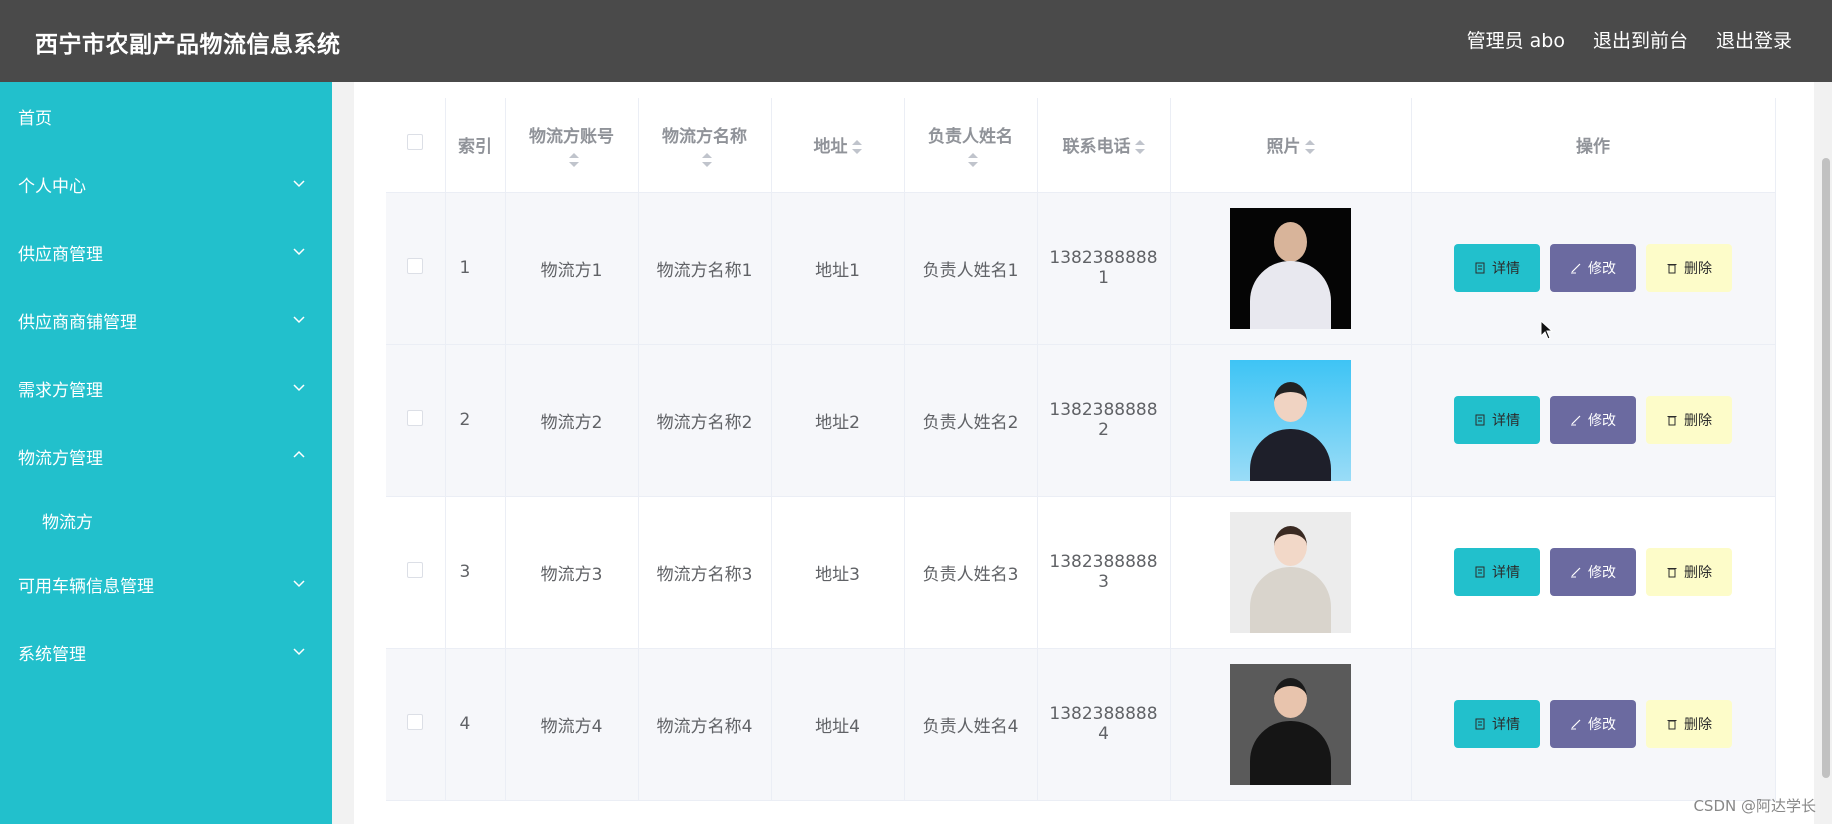  Describe the element at coordinates (572, 420) in the screenshot. I see `row-account: 物流方2` at that location.